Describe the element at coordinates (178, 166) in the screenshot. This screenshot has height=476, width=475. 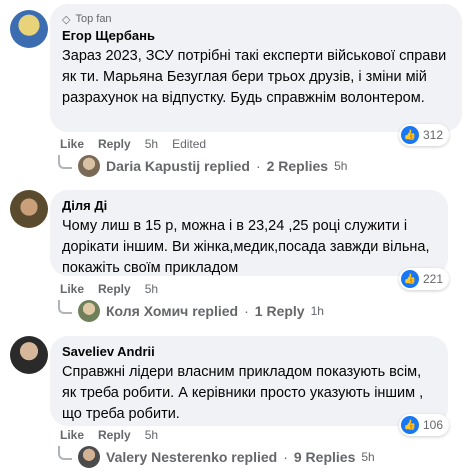
I see `replies-author: Daria Kapustij replied` at that location.